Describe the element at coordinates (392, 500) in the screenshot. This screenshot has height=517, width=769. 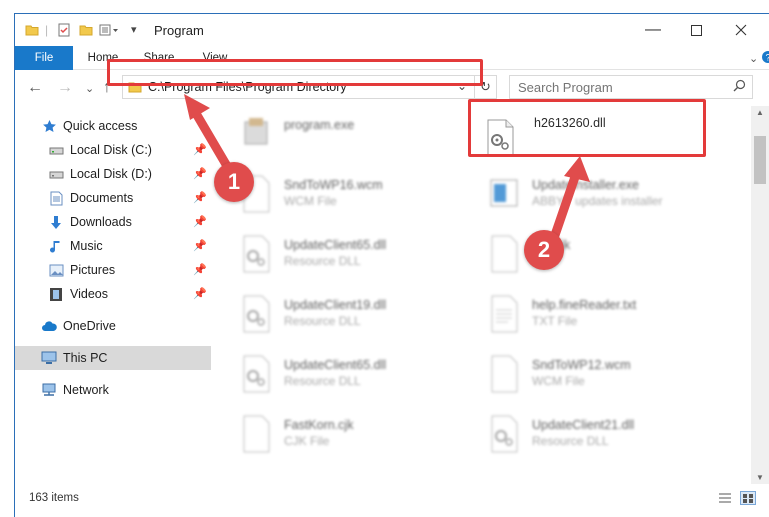
I see `status-bar: 163 items` at that location.